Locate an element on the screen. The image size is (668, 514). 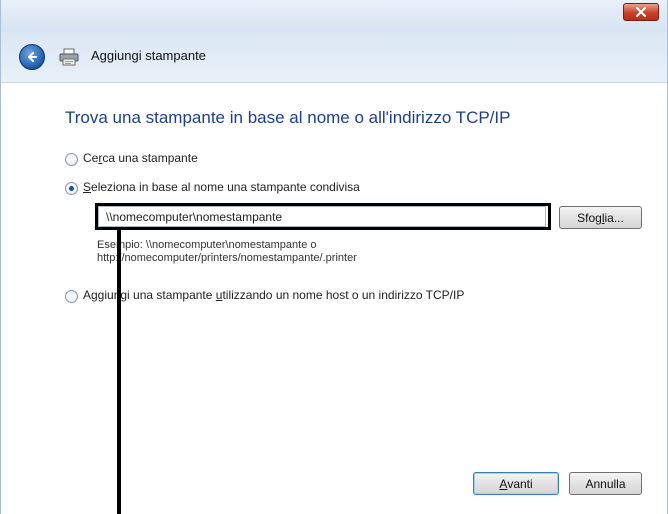
close-button is located at coordinates (641, 12).